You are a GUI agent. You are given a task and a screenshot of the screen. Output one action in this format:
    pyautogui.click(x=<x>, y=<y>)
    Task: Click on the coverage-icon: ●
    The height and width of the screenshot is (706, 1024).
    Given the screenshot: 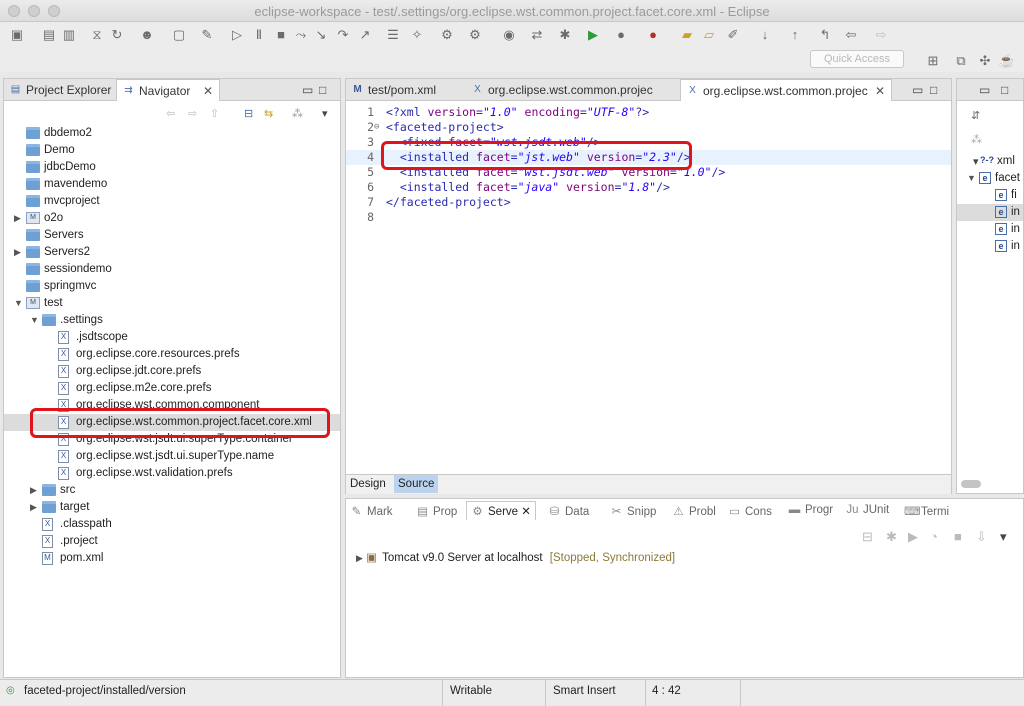 What is the action you would take?
    pyautogui.click(x=621, y=35)
    